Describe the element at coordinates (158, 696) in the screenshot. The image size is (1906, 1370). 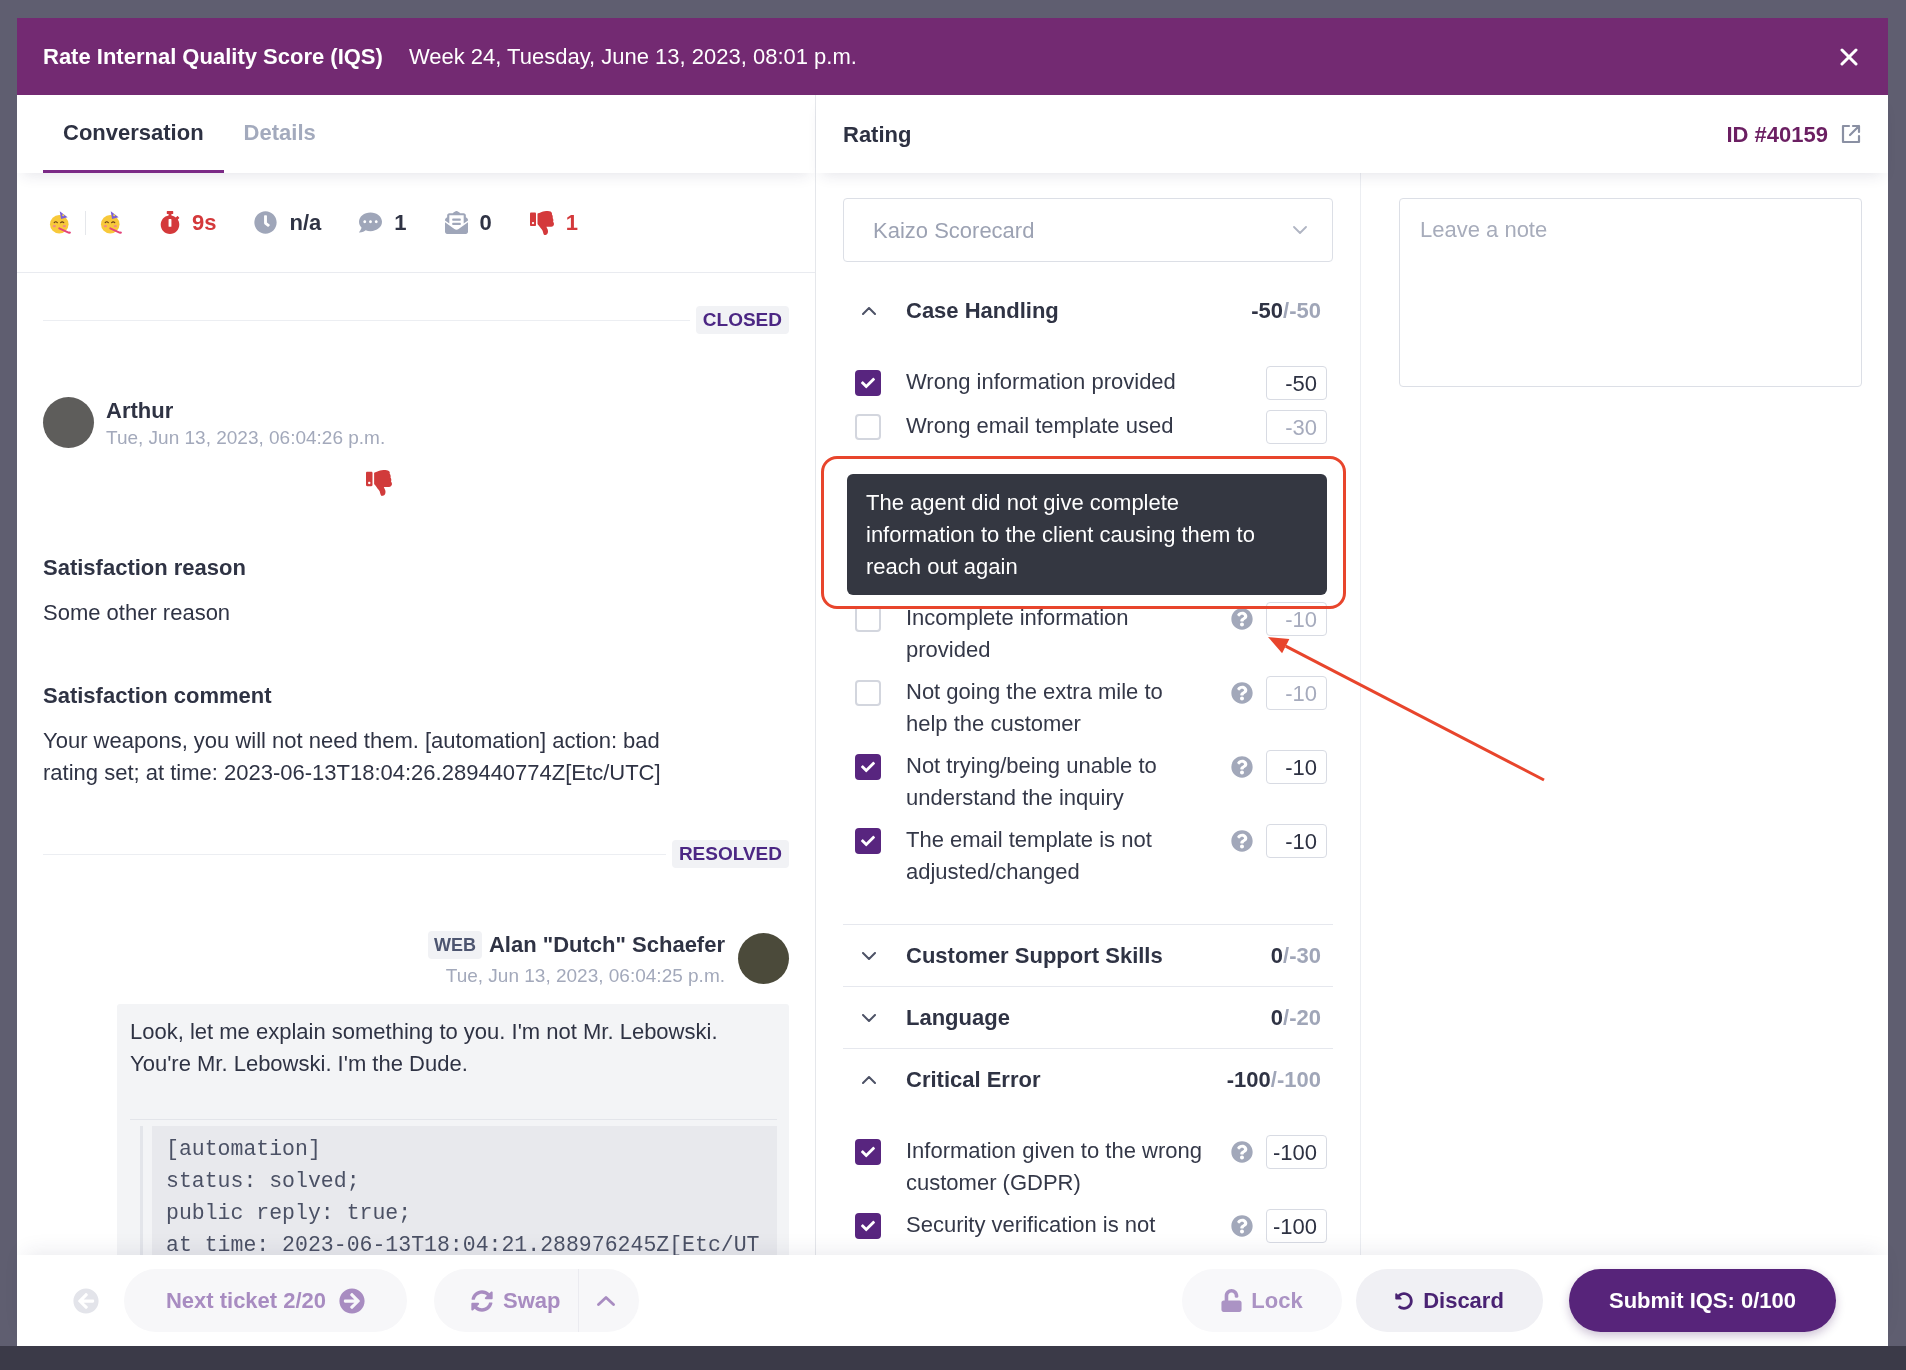
I see `field-heading: Satisfaction comment` at that location.